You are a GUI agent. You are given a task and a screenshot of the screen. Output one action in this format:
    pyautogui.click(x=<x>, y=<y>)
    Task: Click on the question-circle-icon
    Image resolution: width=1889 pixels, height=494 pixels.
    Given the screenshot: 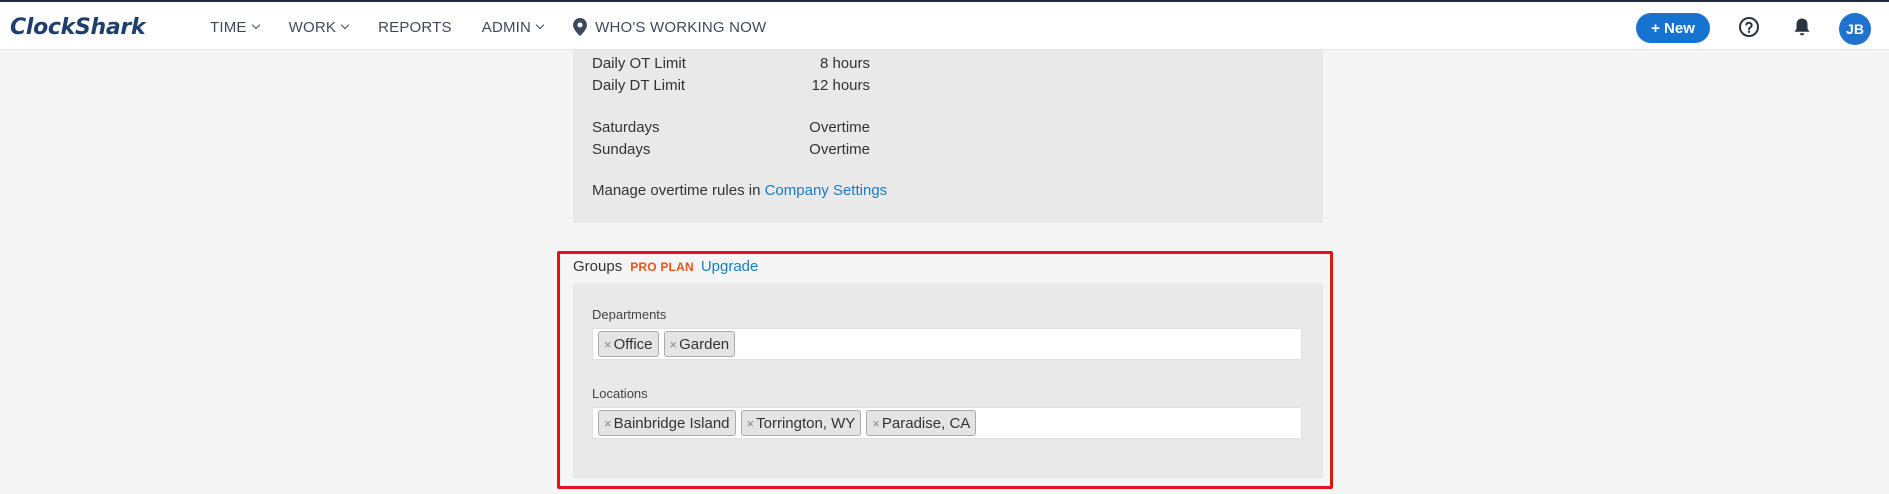 What is the action you would take?
    pyautogui.click(x=1749, y=27)
    